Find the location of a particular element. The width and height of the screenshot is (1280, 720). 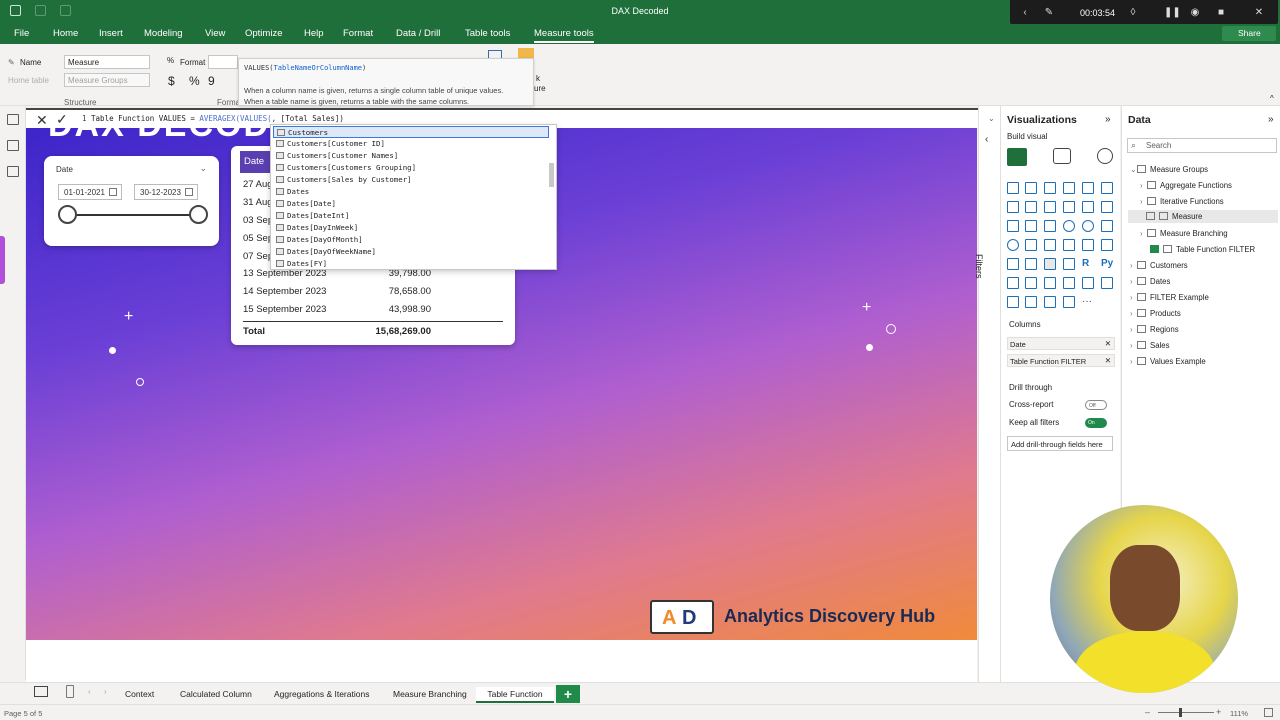

tree-node-aggregate-functions: › Aggregate Functions is located at coordinates (1186, 185).